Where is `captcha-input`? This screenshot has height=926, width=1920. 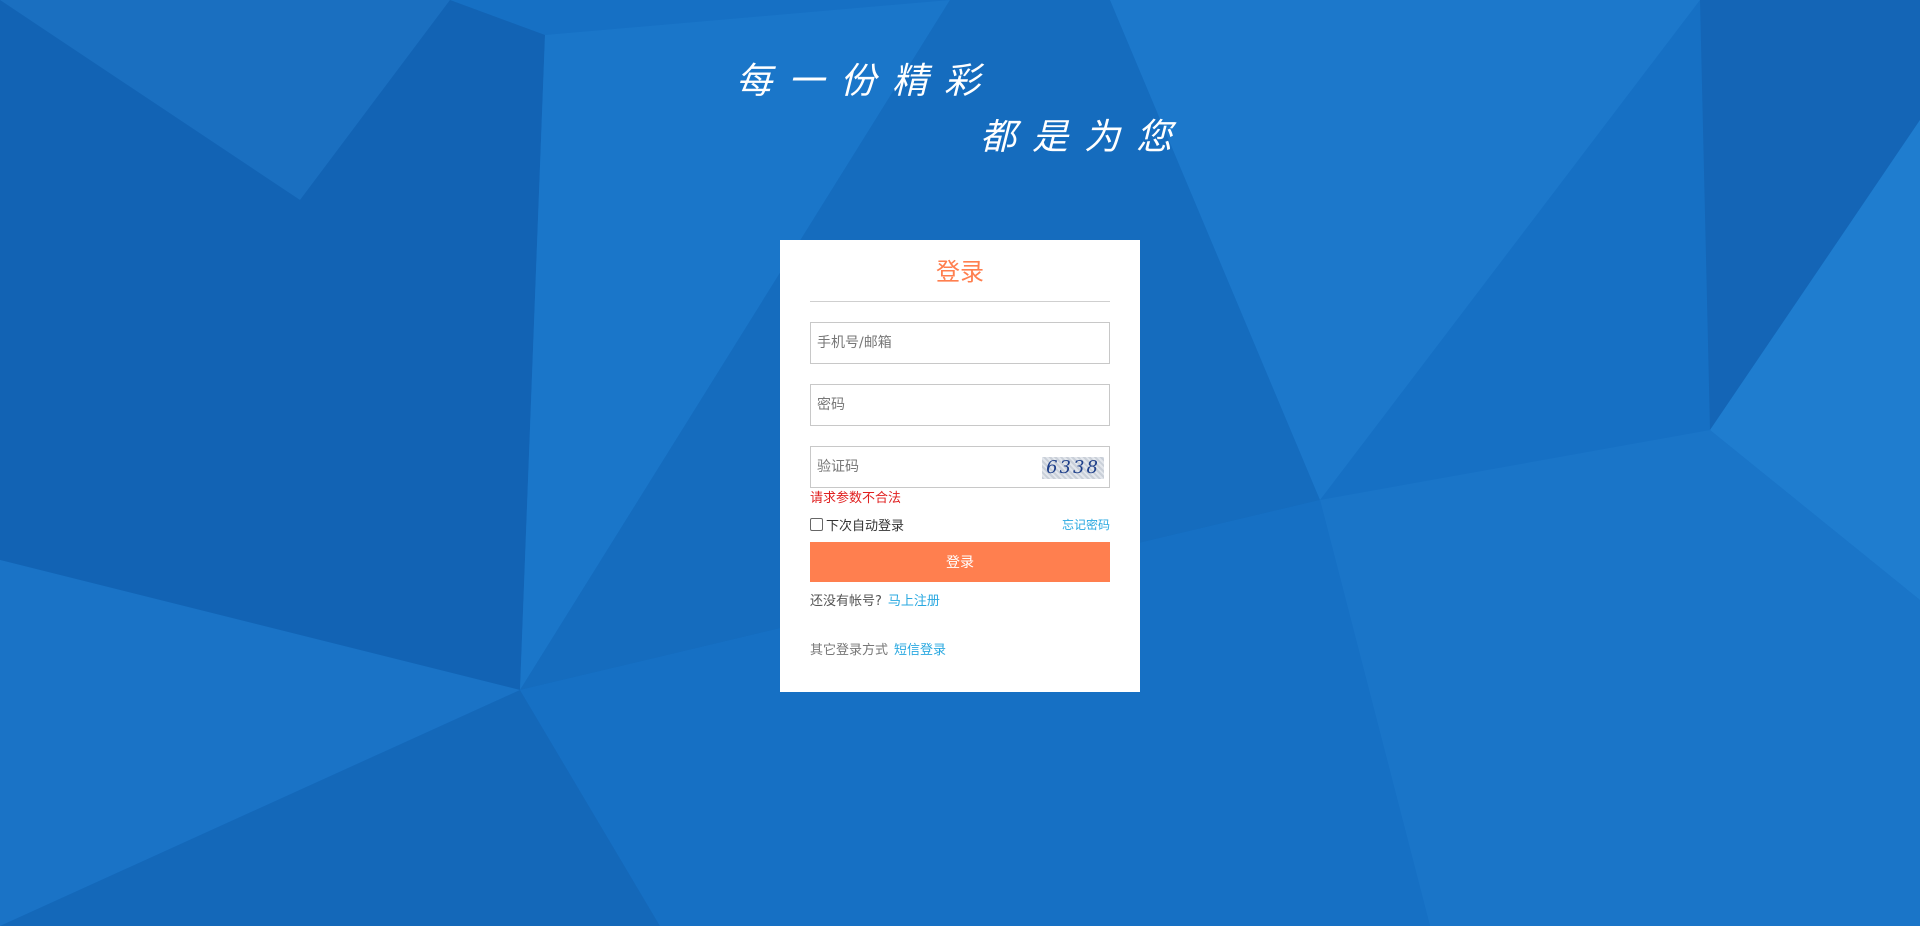
captcha-input is located at coordinates (921, 467).